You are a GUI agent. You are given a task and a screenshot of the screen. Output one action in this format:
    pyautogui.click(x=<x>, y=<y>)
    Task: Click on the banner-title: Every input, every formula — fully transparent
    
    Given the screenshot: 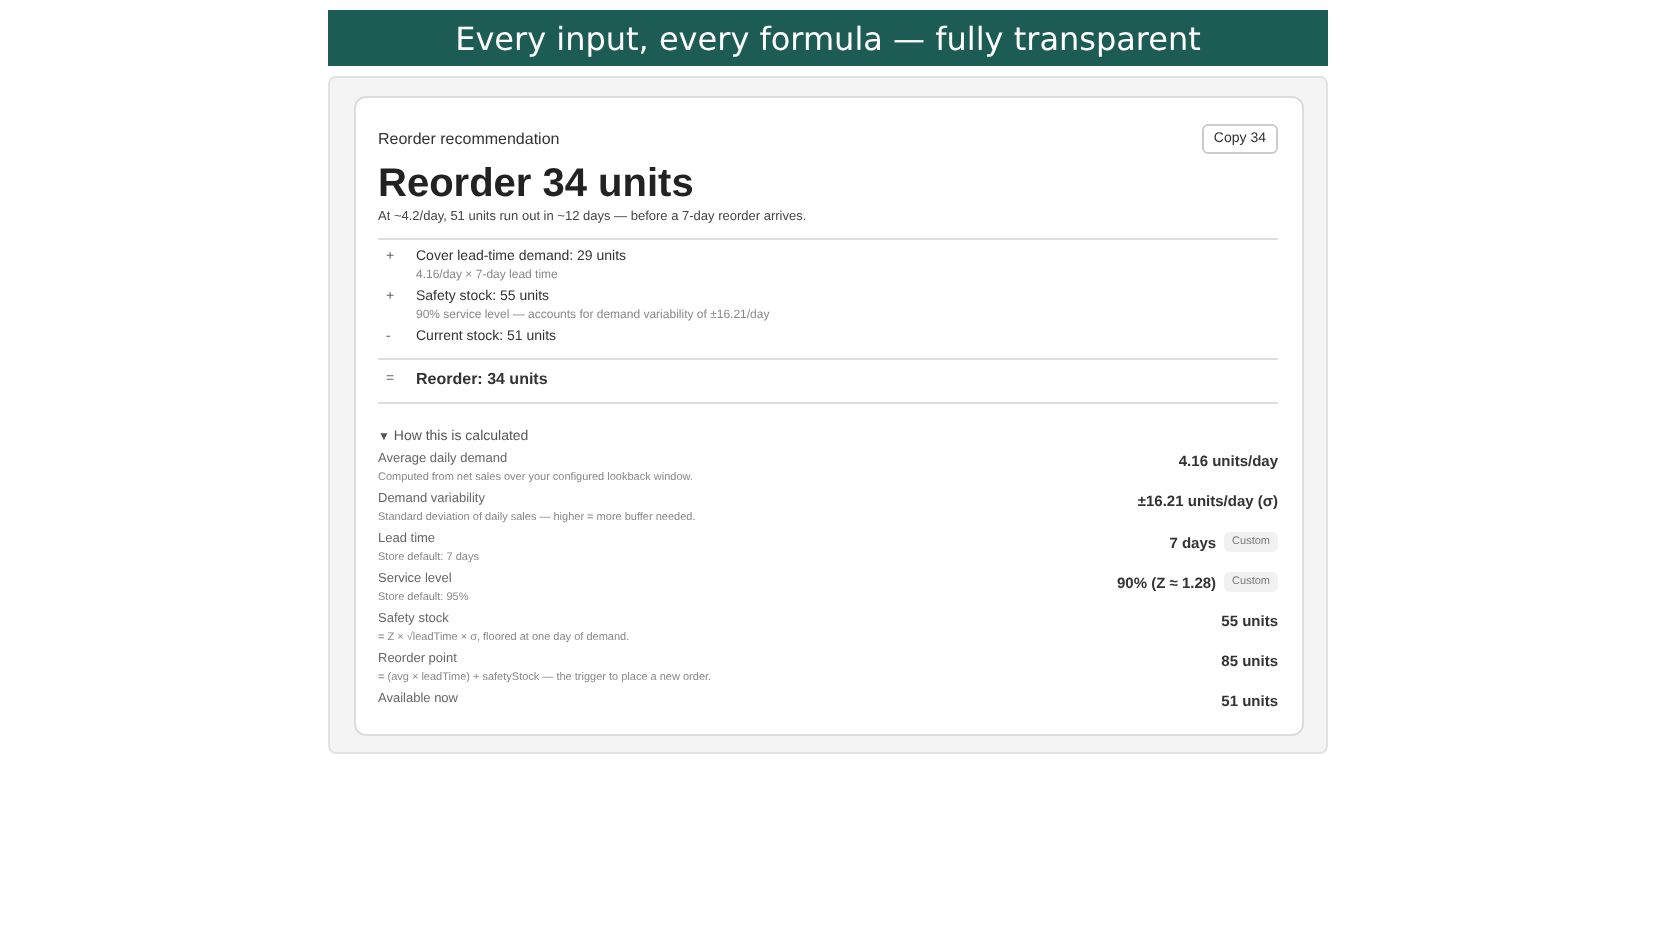 What is the action you would take?
    pyautogui.click(x=828, y=38)
    